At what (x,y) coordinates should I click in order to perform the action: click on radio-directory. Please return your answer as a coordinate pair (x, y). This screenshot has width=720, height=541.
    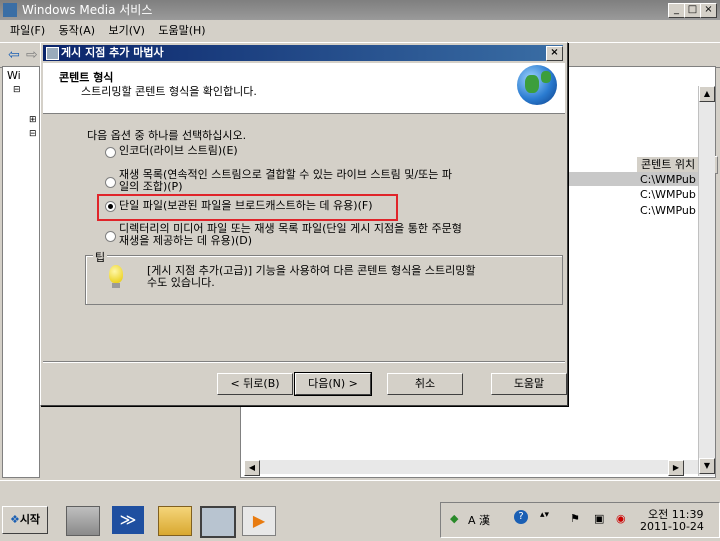
    Looking at the image, I should click on (110, 236).